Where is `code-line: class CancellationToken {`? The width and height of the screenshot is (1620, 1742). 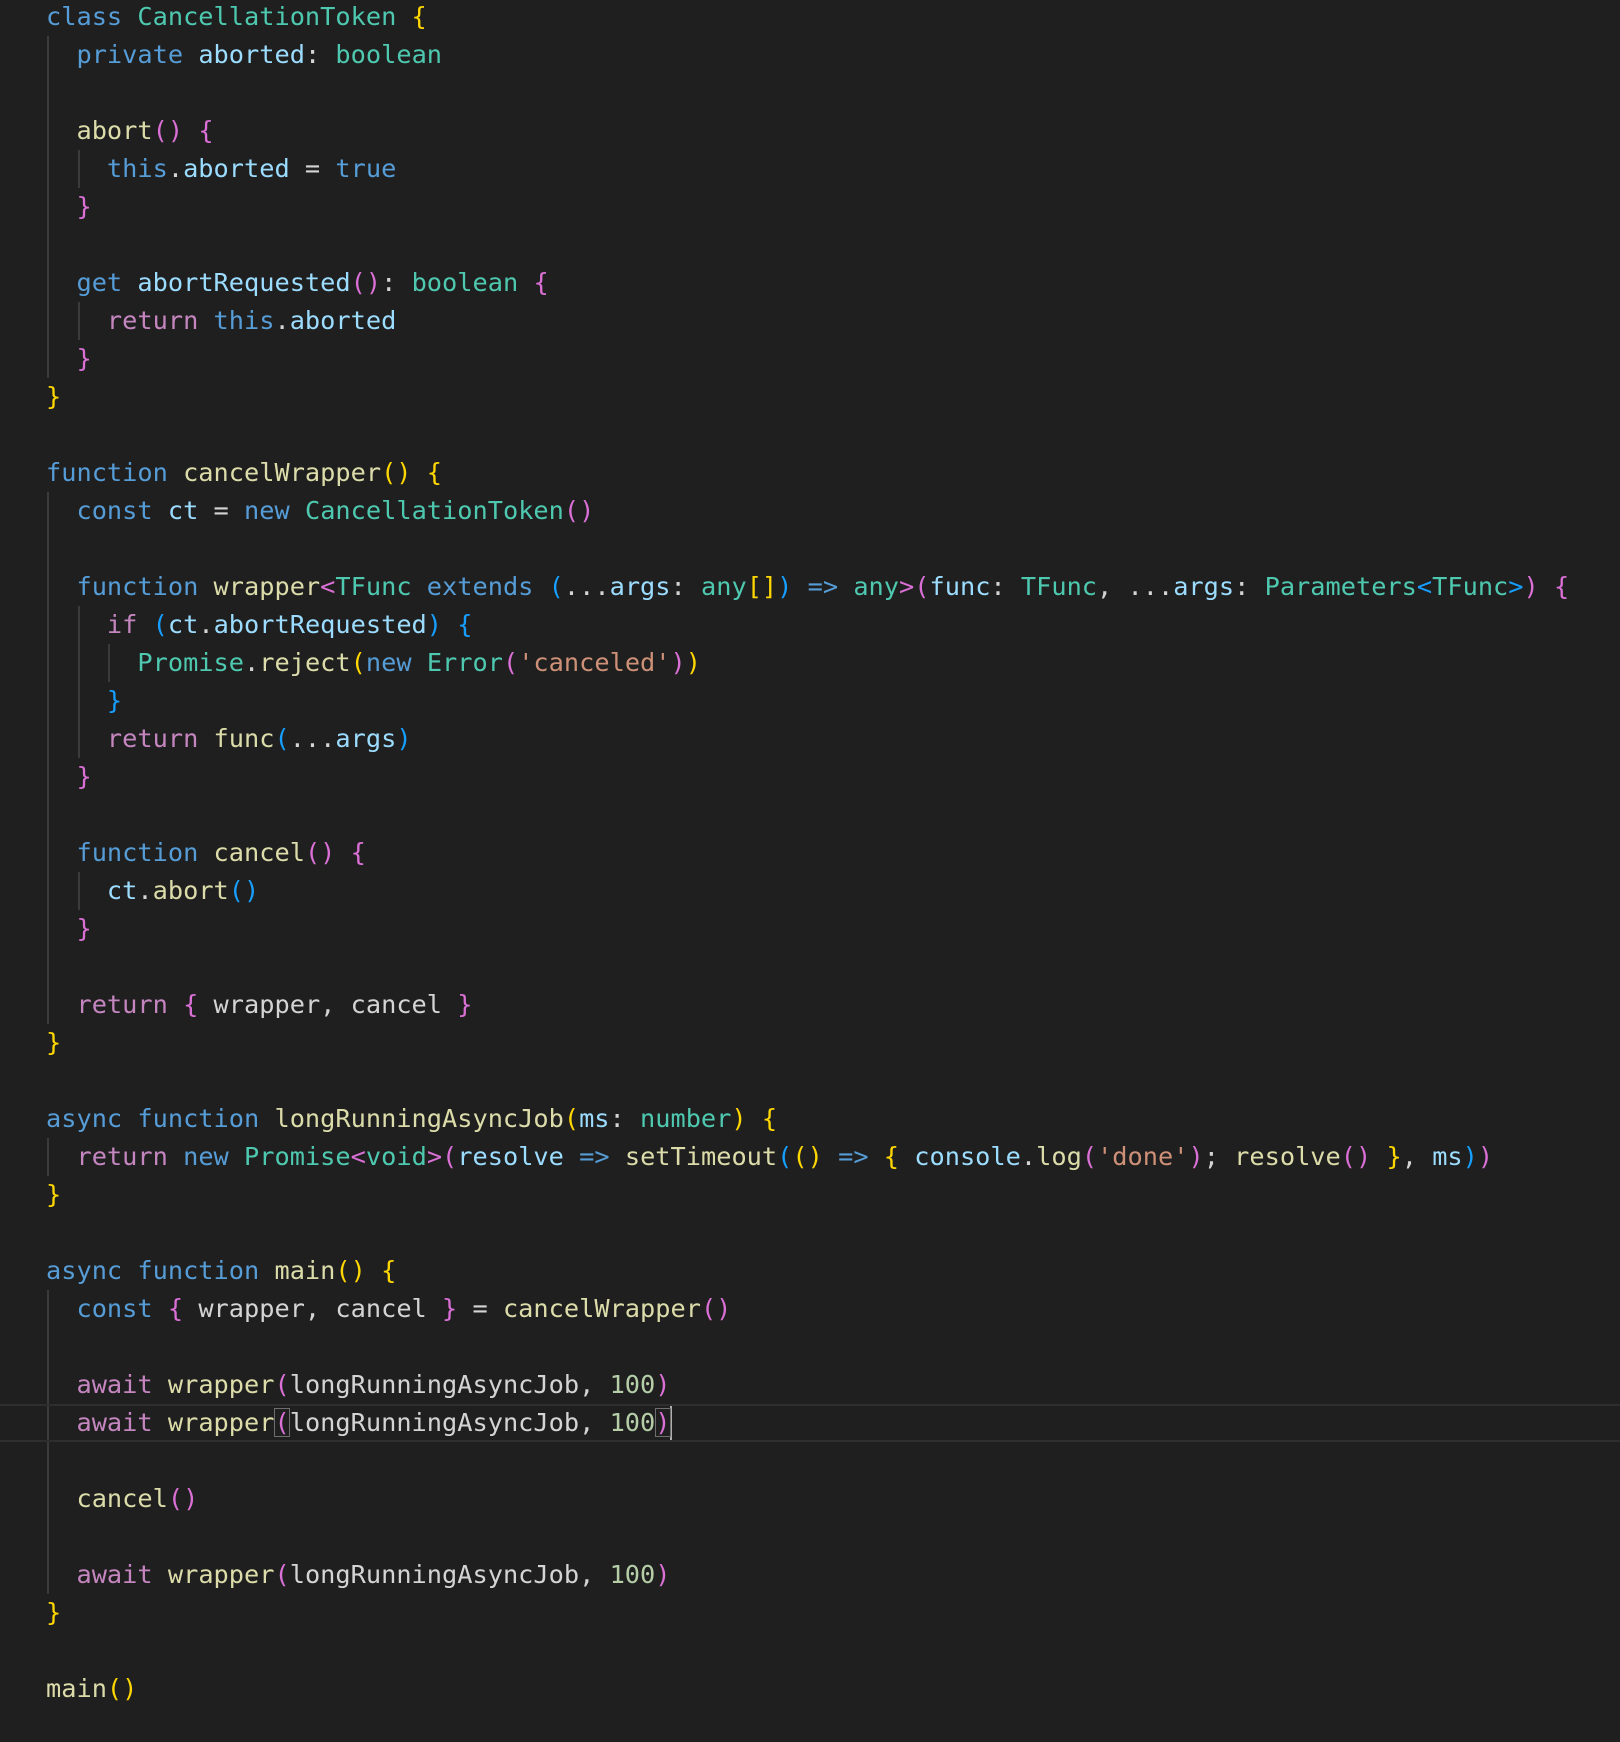
code-line: class CancellationToken { is located at coordinates (810, 18).